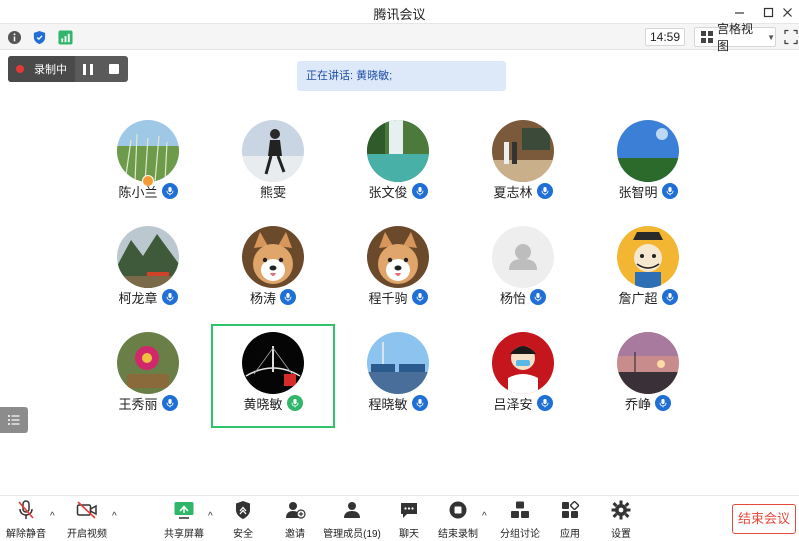  I want to click on participant-name: 夏志林, so click(513, 192).